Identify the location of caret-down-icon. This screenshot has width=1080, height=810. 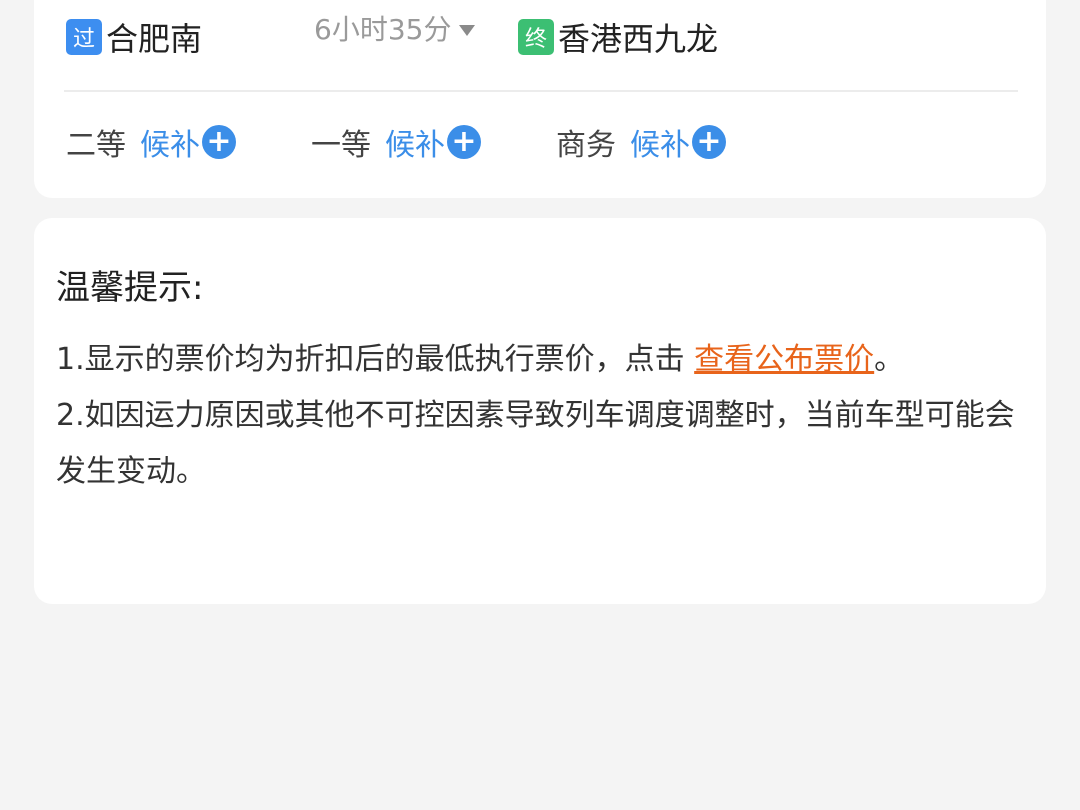
(467, 30).